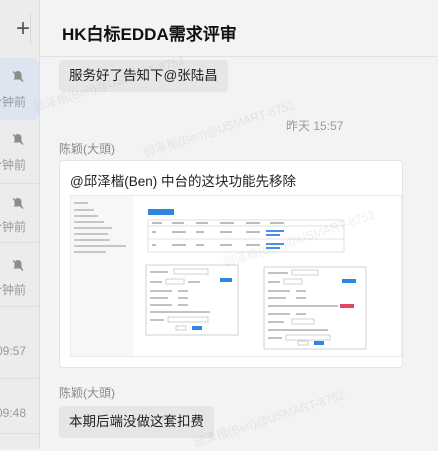 The height and width of the screenshot is (451, 438). Describe the element at coordinates (13, 413) in the screenshot. I see `conversation-time: 09:48` at that location.